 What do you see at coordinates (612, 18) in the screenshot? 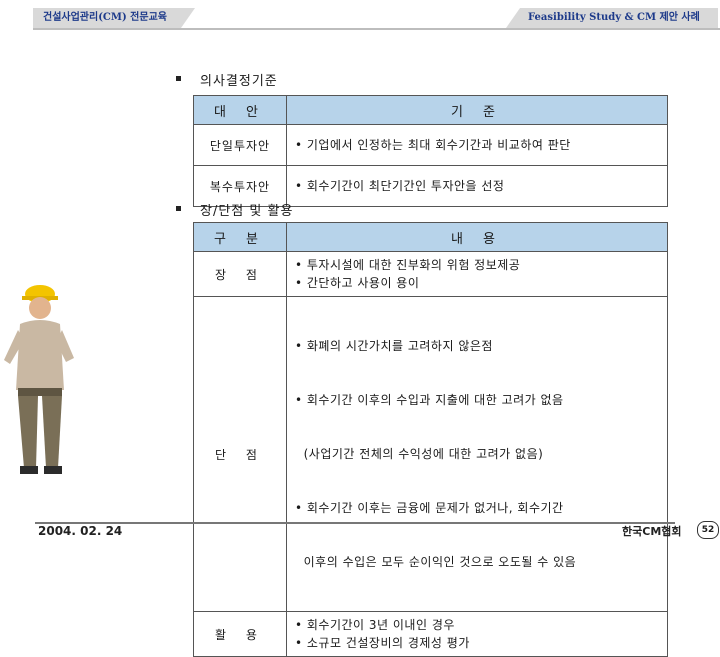
I see `slide-topic-tag: Feasibility Study & CM 제안 사례` at bounding box center [612, 18].